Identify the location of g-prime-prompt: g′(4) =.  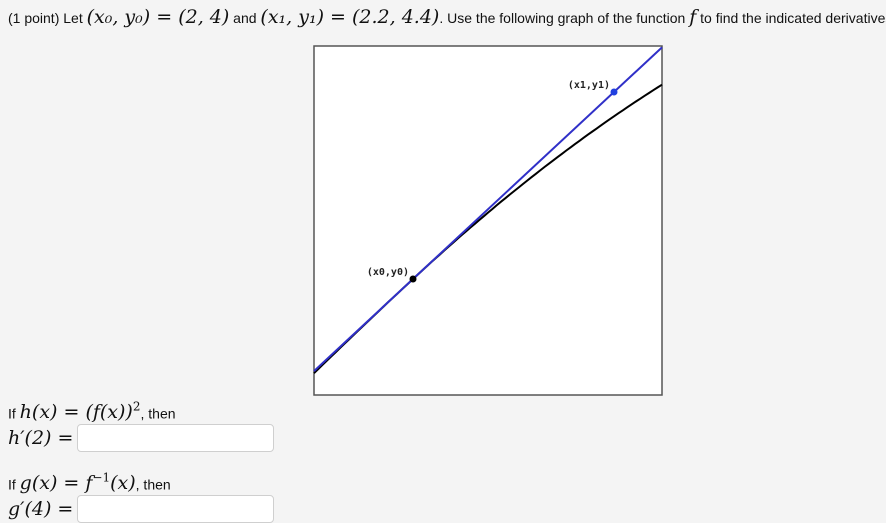
(41, 509).